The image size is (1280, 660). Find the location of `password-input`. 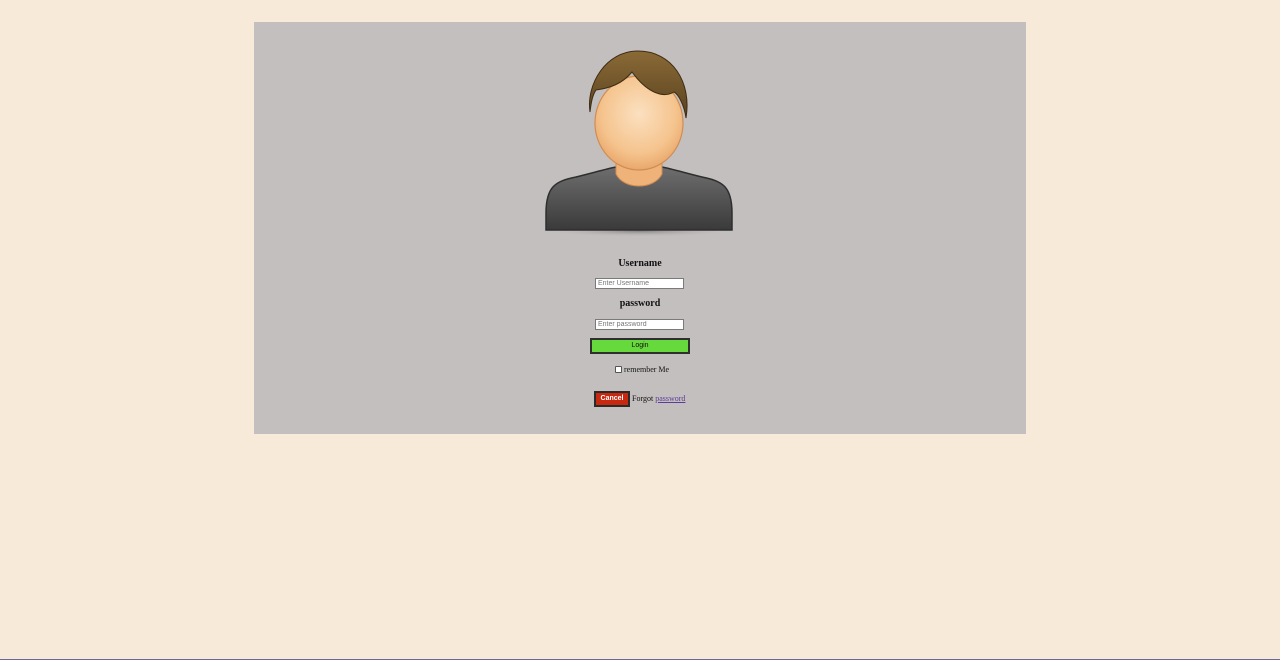

password-input is located at coordinates (639, 324).